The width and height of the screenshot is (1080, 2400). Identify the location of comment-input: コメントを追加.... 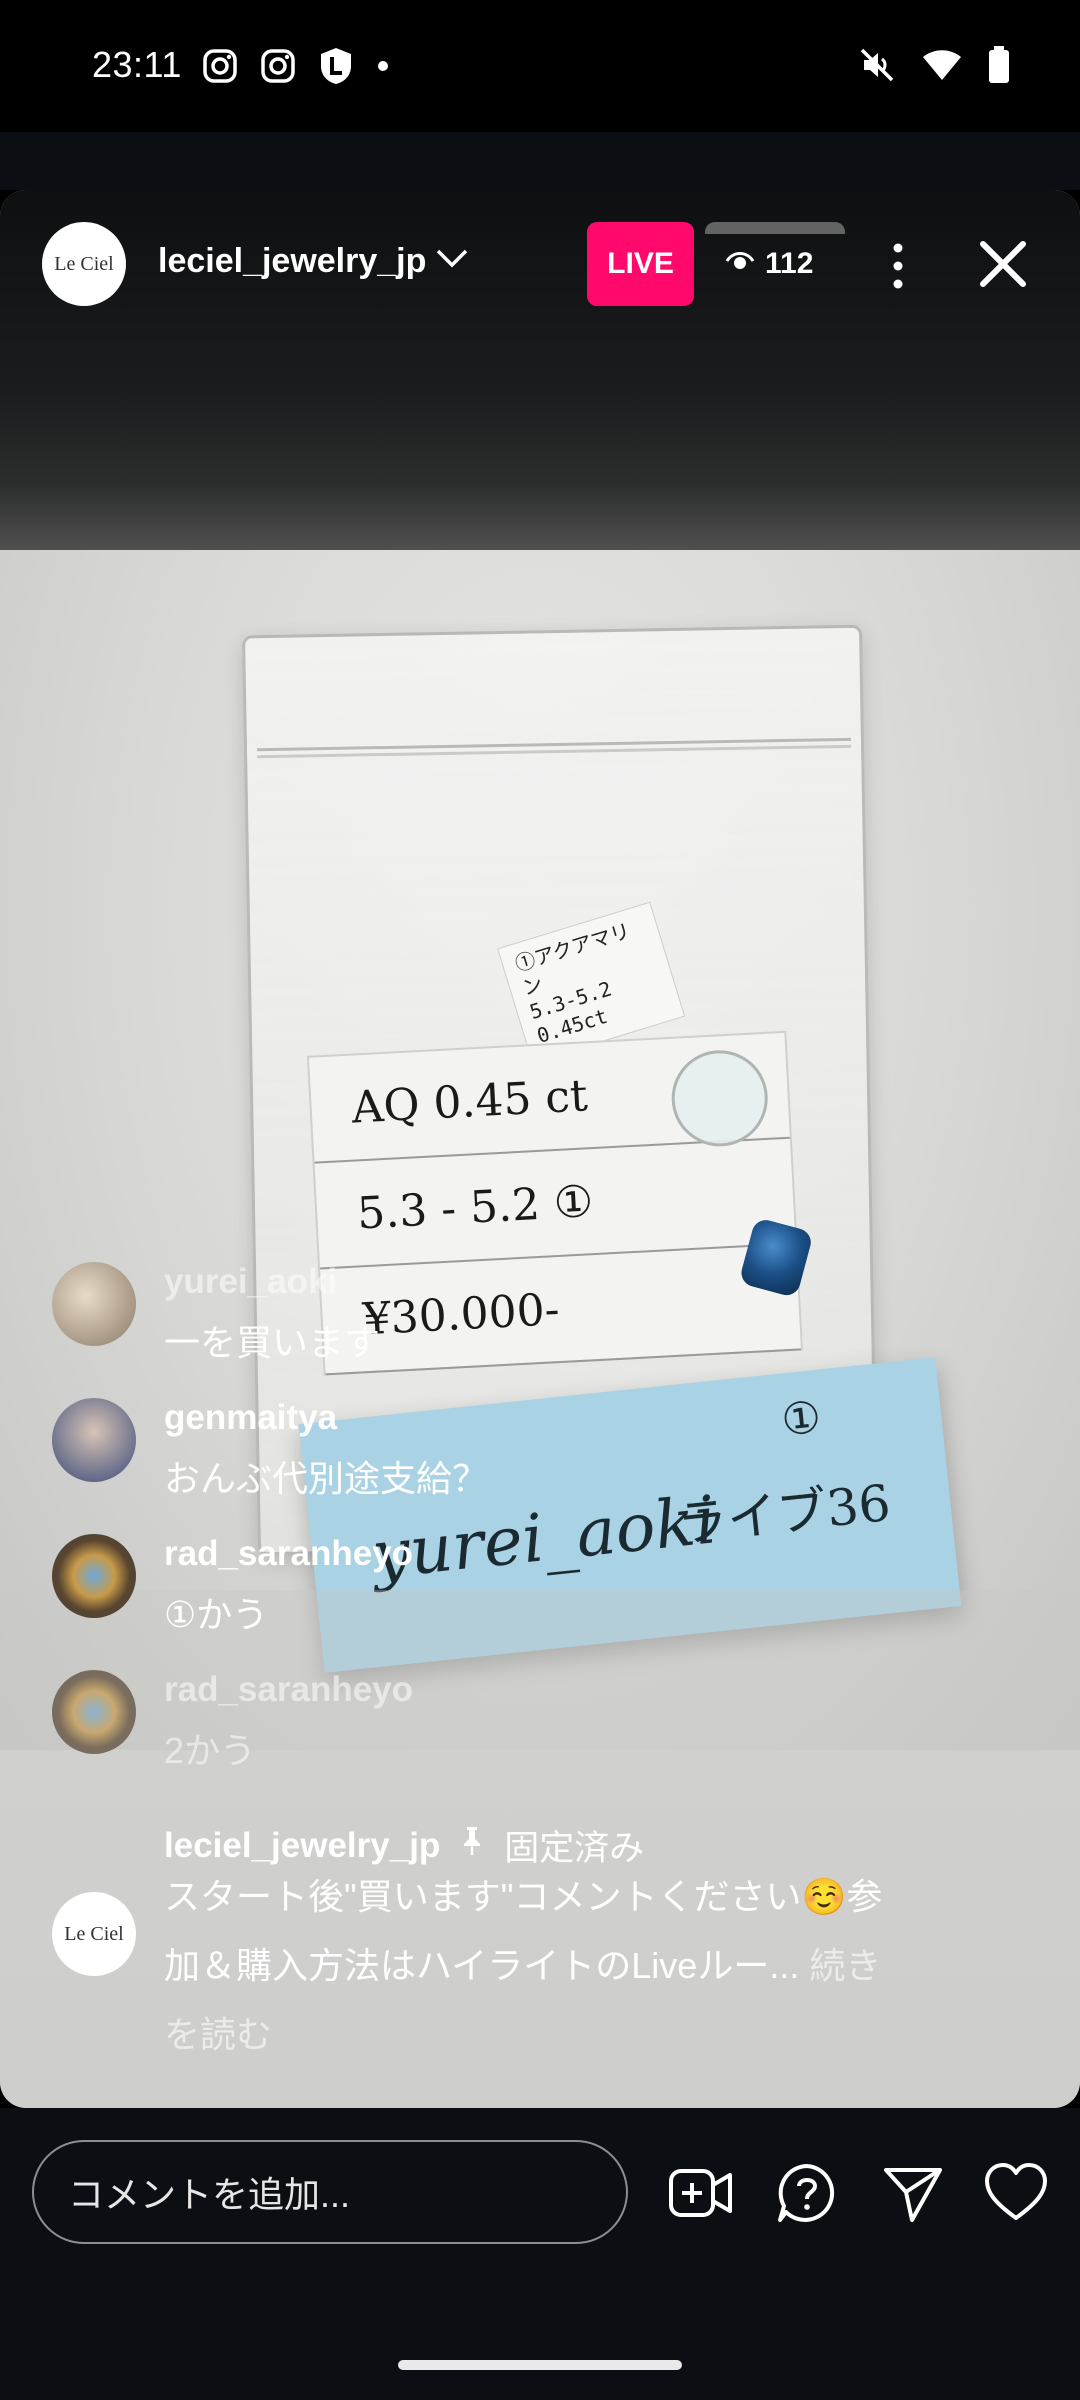
(330, 2192).